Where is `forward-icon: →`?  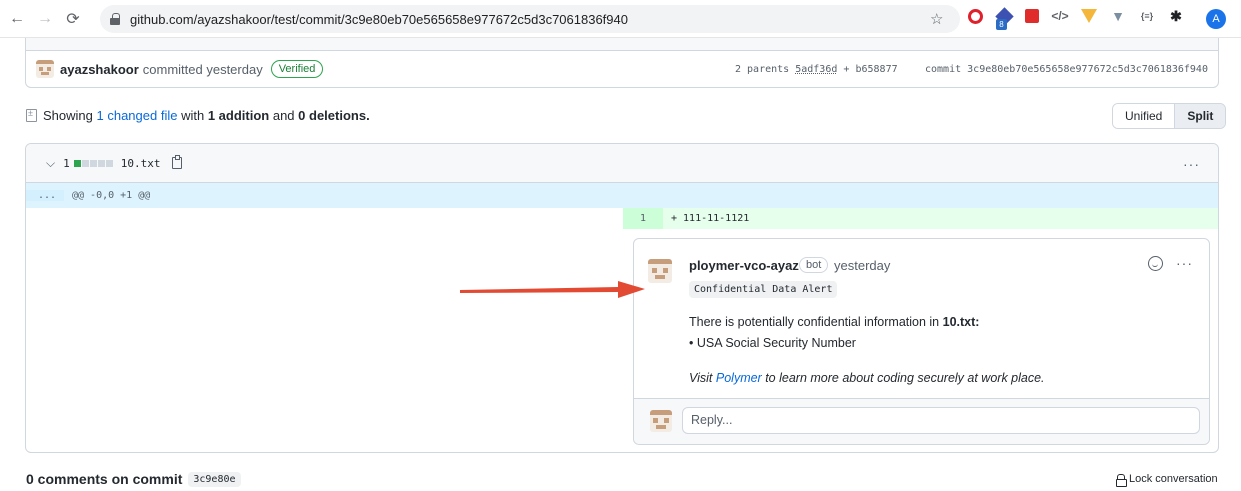 forward-icon: → is located at coordinates (45, 19).